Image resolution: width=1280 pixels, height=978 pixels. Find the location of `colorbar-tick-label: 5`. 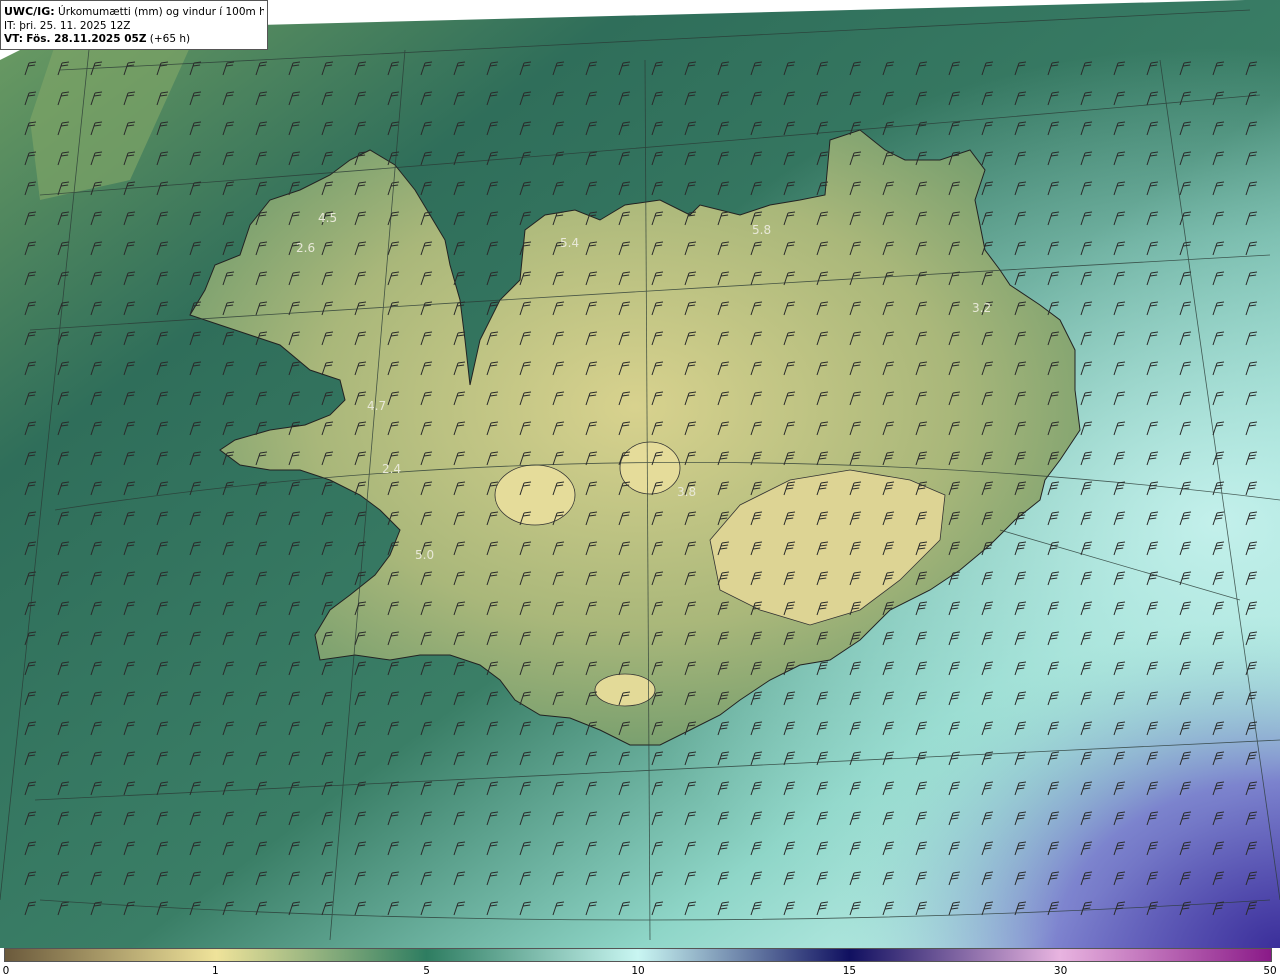

colorbar-tick-label: 5 is located at coordinates (426, 971).